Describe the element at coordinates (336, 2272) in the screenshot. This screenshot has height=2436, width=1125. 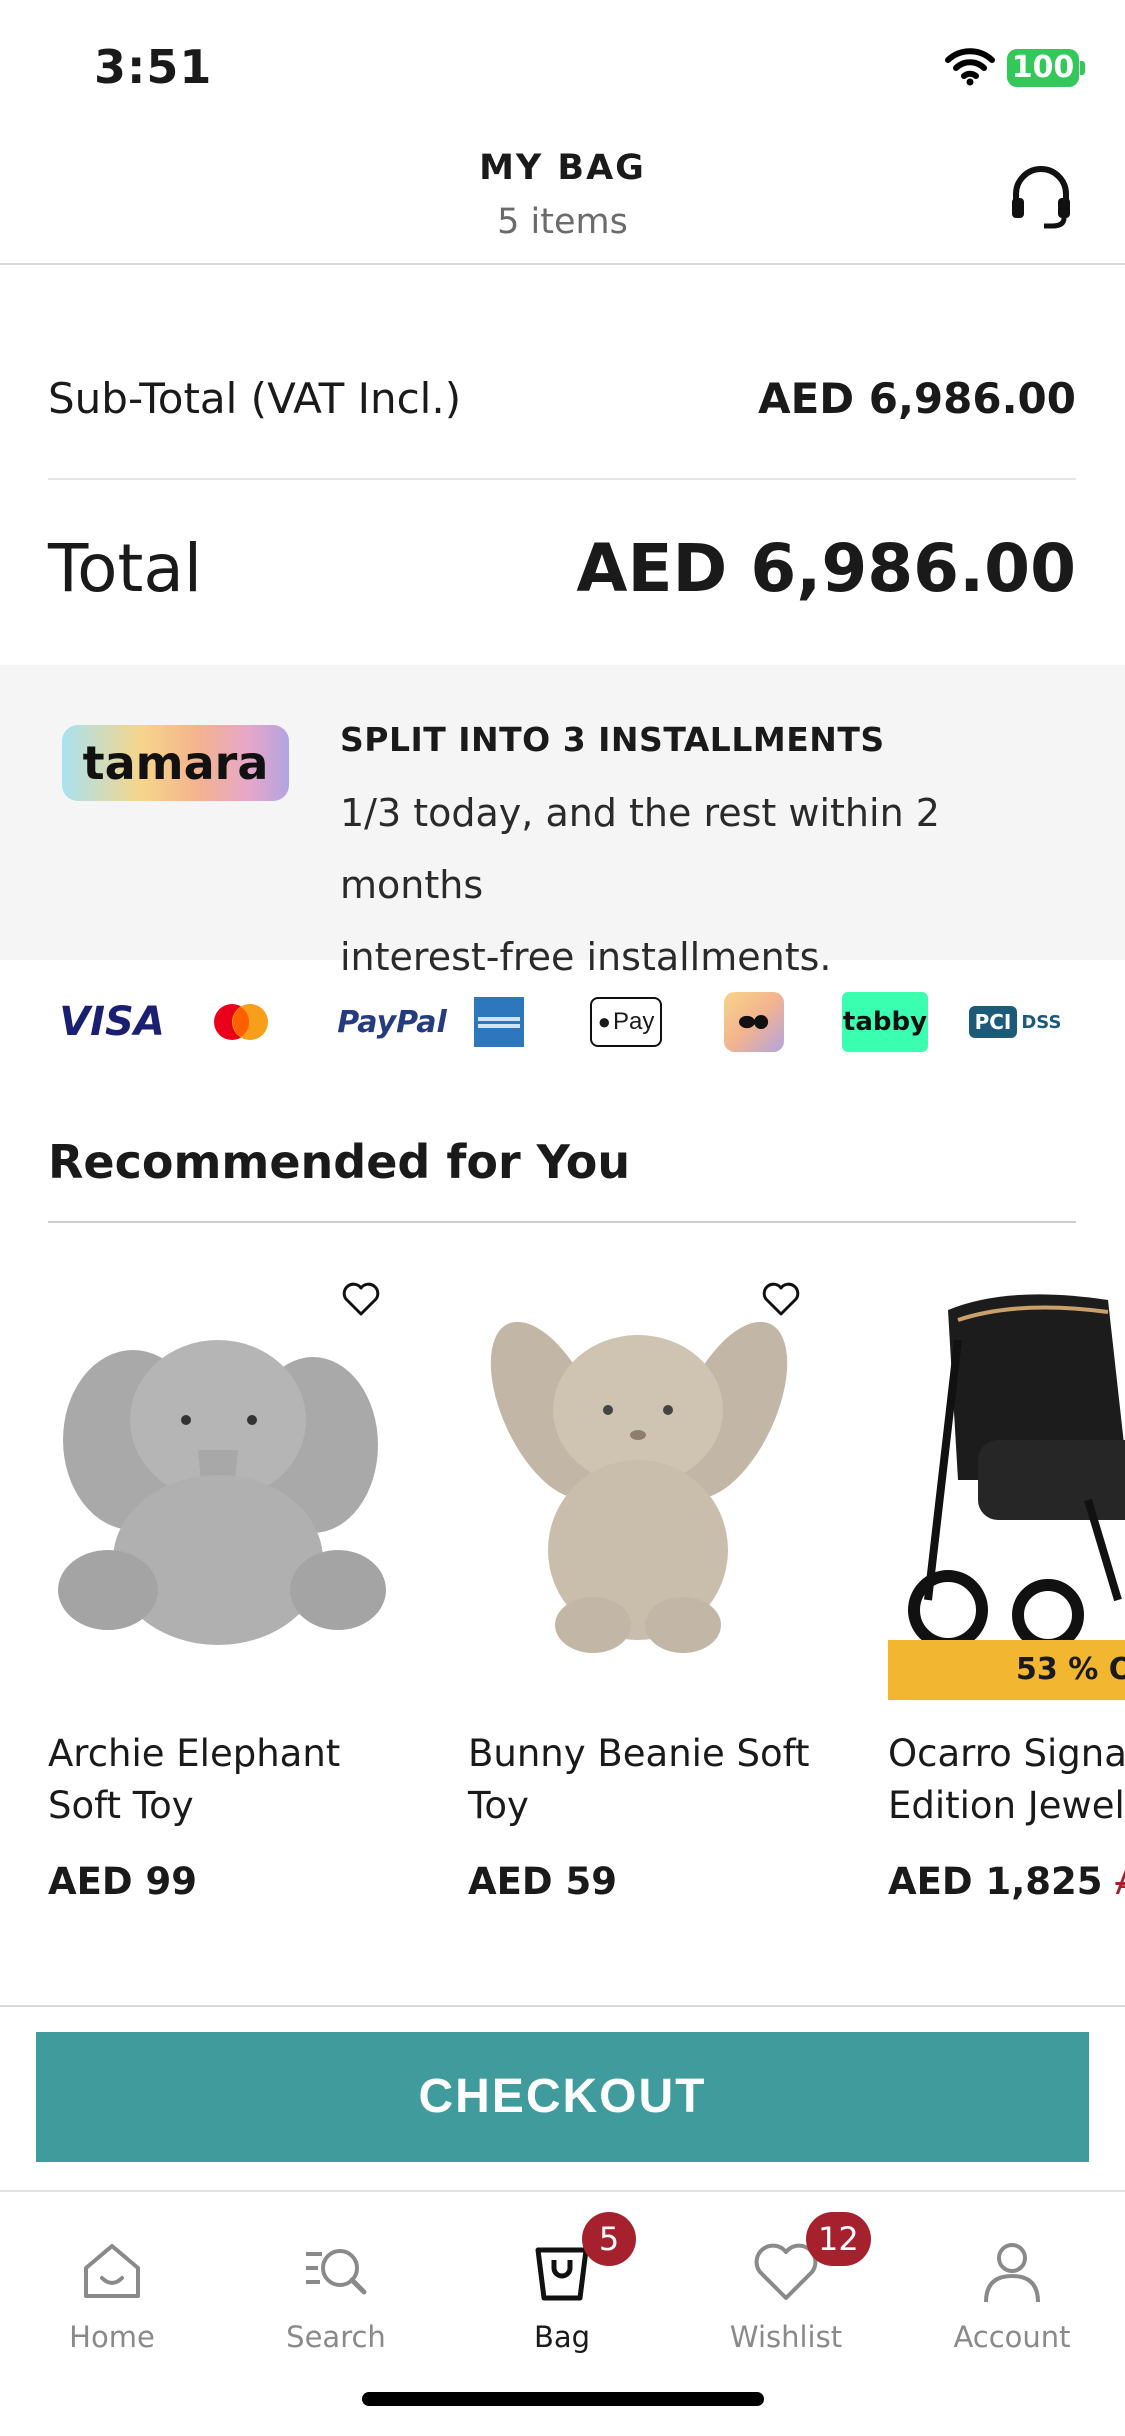
I see `search-icon` at that location.